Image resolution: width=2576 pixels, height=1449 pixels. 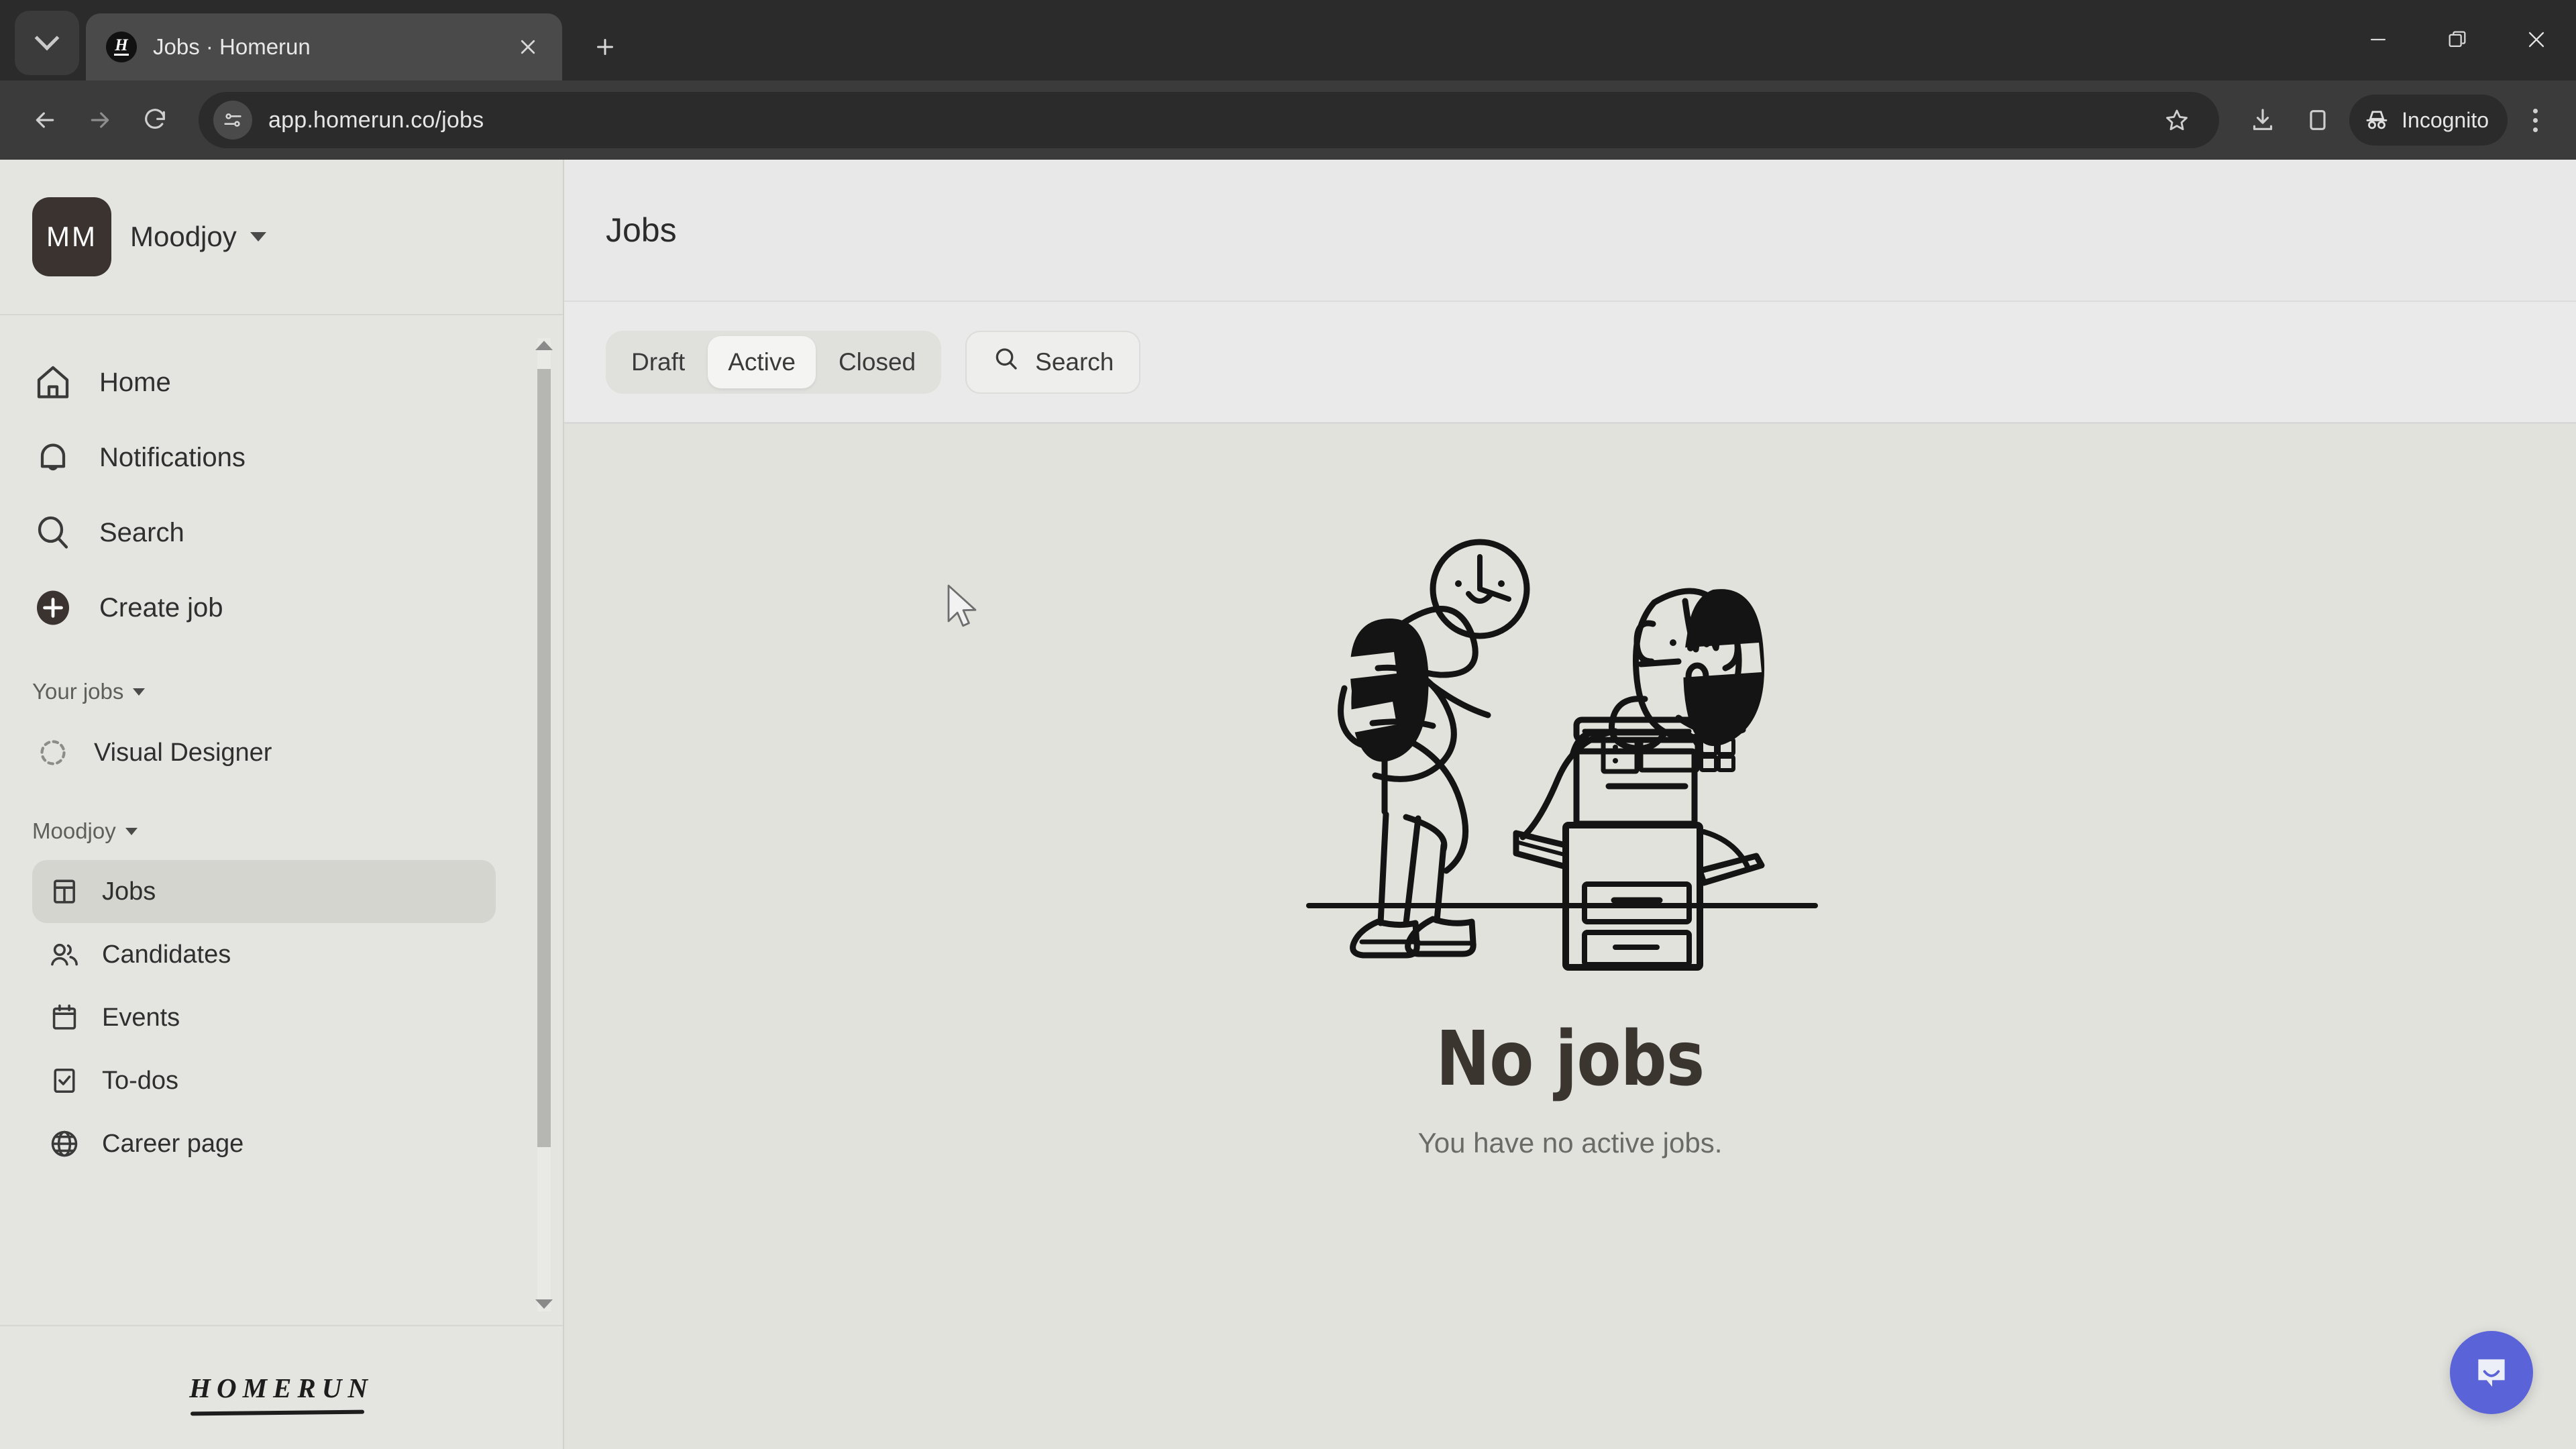 I want to click on bookmark-star-icon, so click(x=2176, y=120).